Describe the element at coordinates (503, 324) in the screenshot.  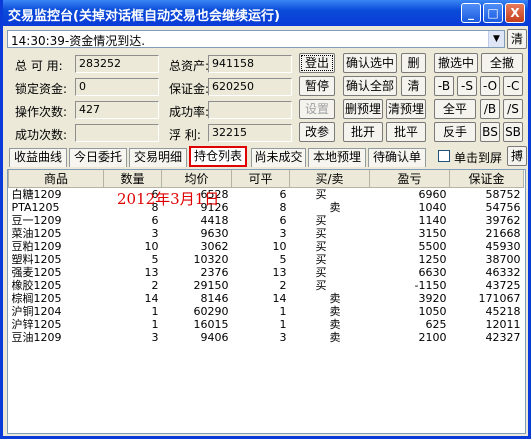
I see `table-cell: 12011` at that location.